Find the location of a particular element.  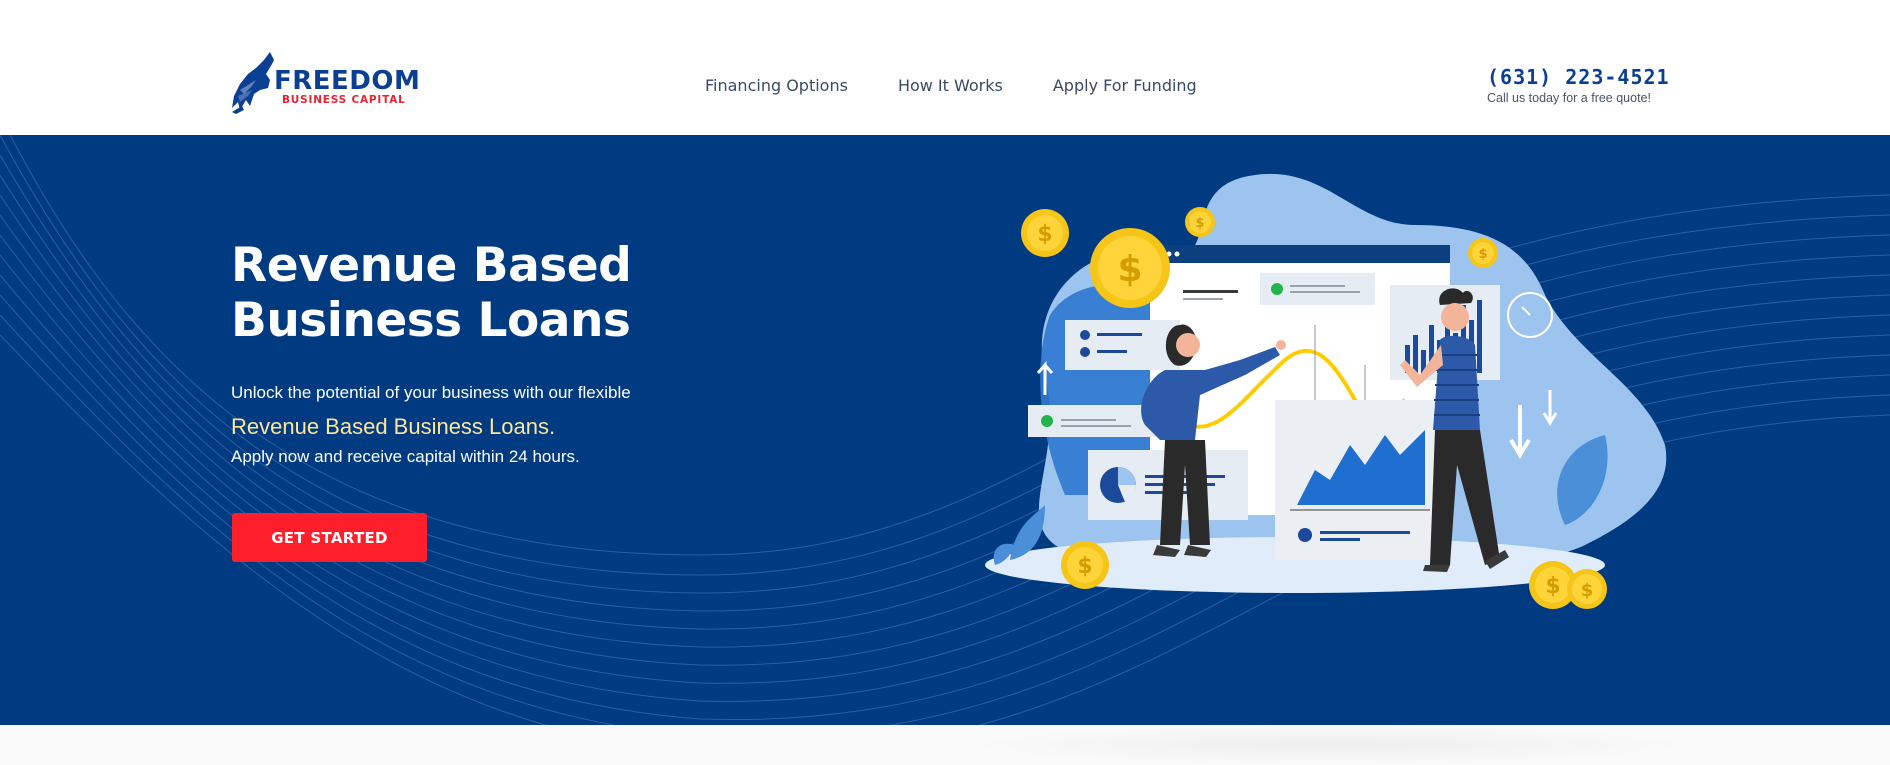

get-started-button: GET STARTED is located at coordinates (329, 537).